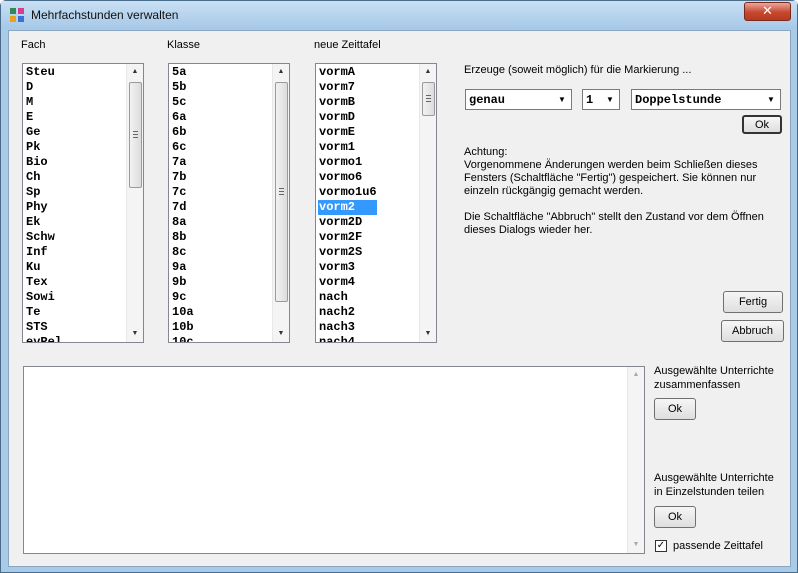 Image resolution: width=798 pixels, height=573 pixels. What do you see at coordinates (43, 252) in the screenshot?
I see `list-item: Inf` at bounding box center [43, 252].